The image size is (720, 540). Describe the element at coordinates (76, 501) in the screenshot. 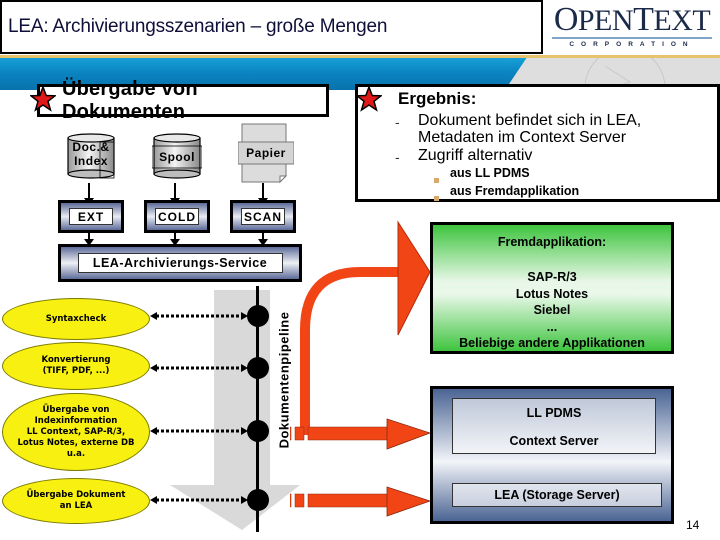

I see `step-uebergabe-dokument: Übergabe Dokument an LEA` at that location.